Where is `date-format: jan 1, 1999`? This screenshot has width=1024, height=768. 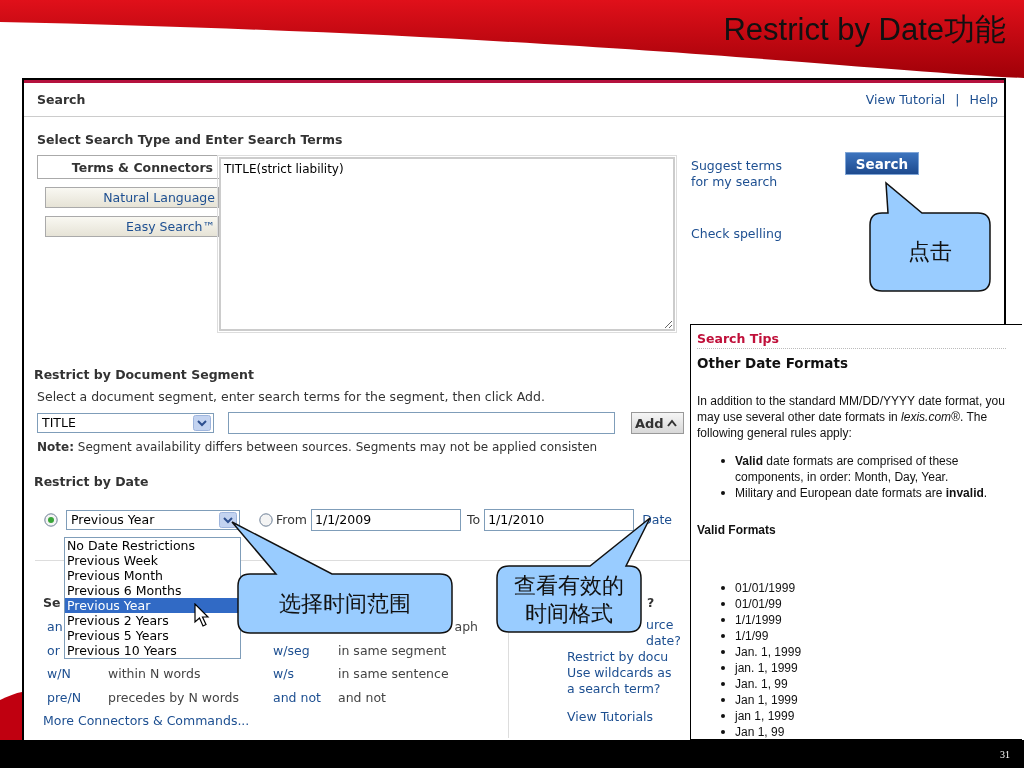 date-format: jan 1, 1999 is located at coordinates (765, 716).